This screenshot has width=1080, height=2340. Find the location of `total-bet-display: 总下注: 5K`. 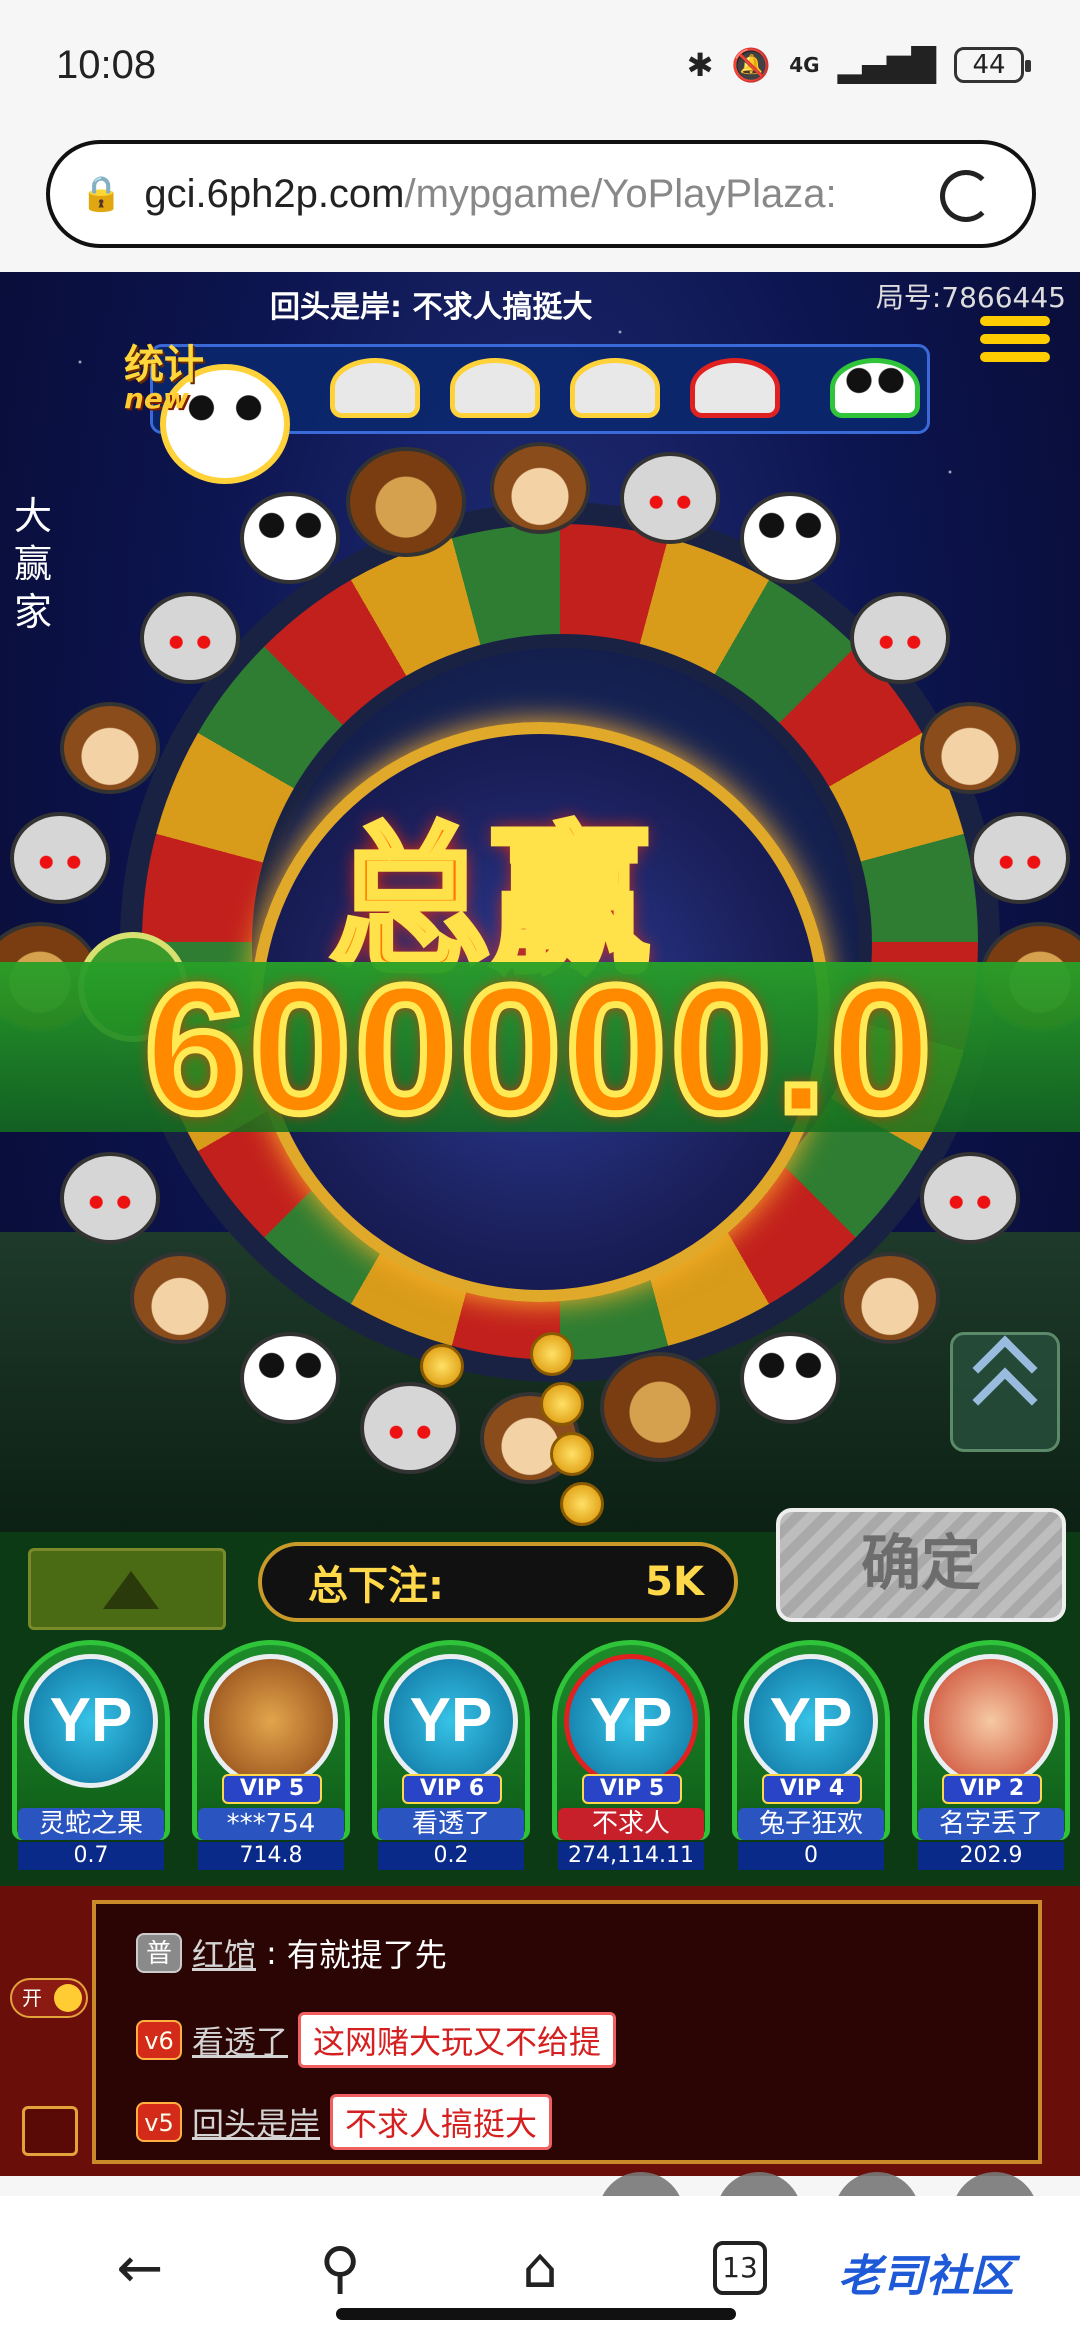

total-bet-display: 总下注: 5K is located at coordinates (498, 1582).